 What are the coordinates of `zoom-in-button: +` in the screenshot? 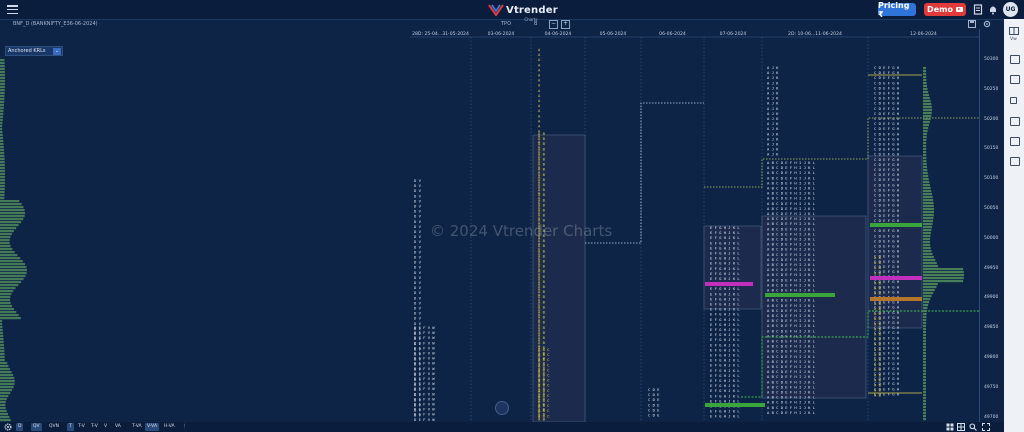 It's located at (565, 24).